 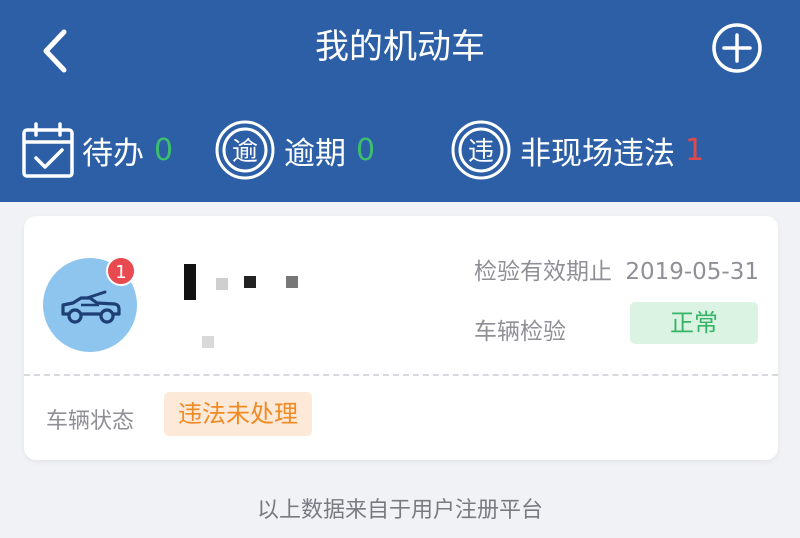 I want to click on vehicle-state-badge: 违法未处理, so click(x=238, y=414).